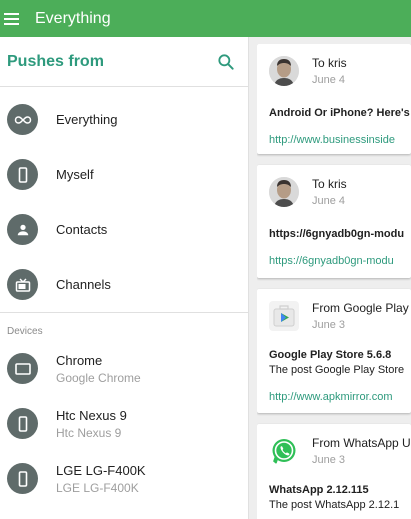 The image size is (411, 519). I want to click on menu-icon, so click(14, 18).